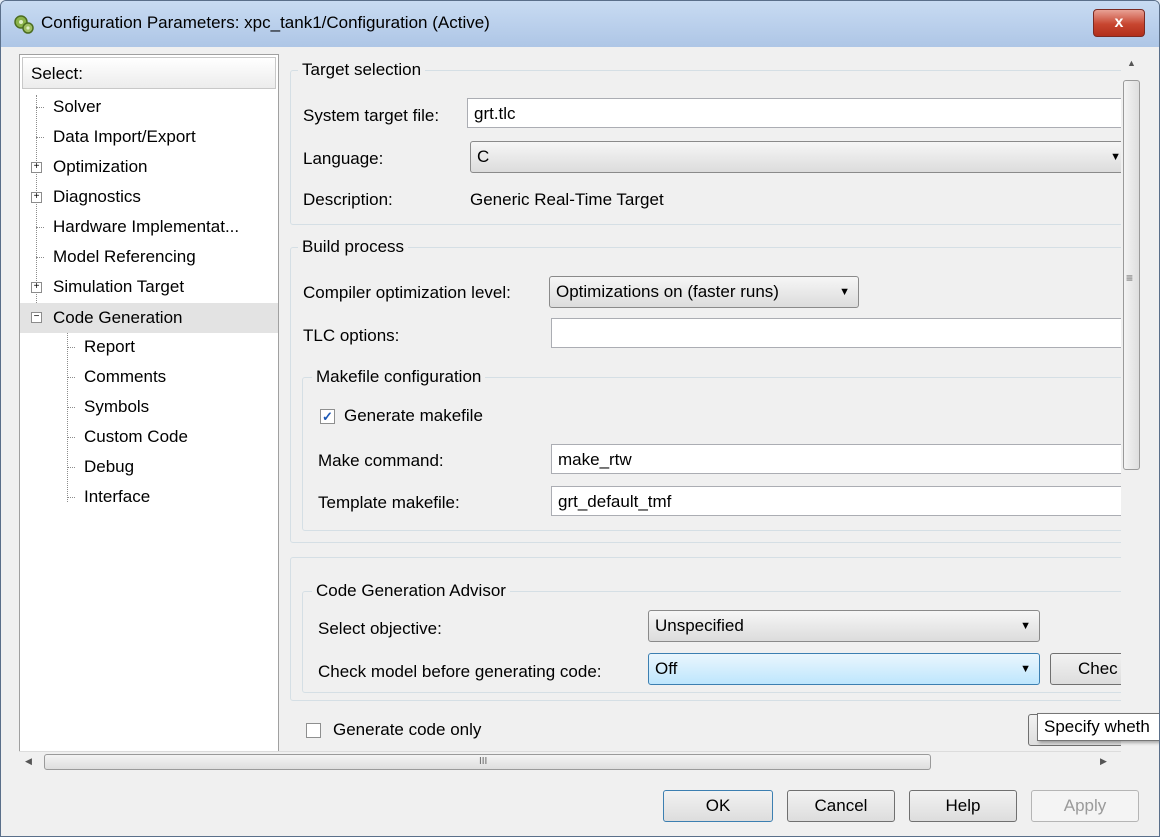  What do you see at coordinates (28, 761) in the screenshot?
I see `scroll-left-icon: ◀` at bounding box center [28, 761].